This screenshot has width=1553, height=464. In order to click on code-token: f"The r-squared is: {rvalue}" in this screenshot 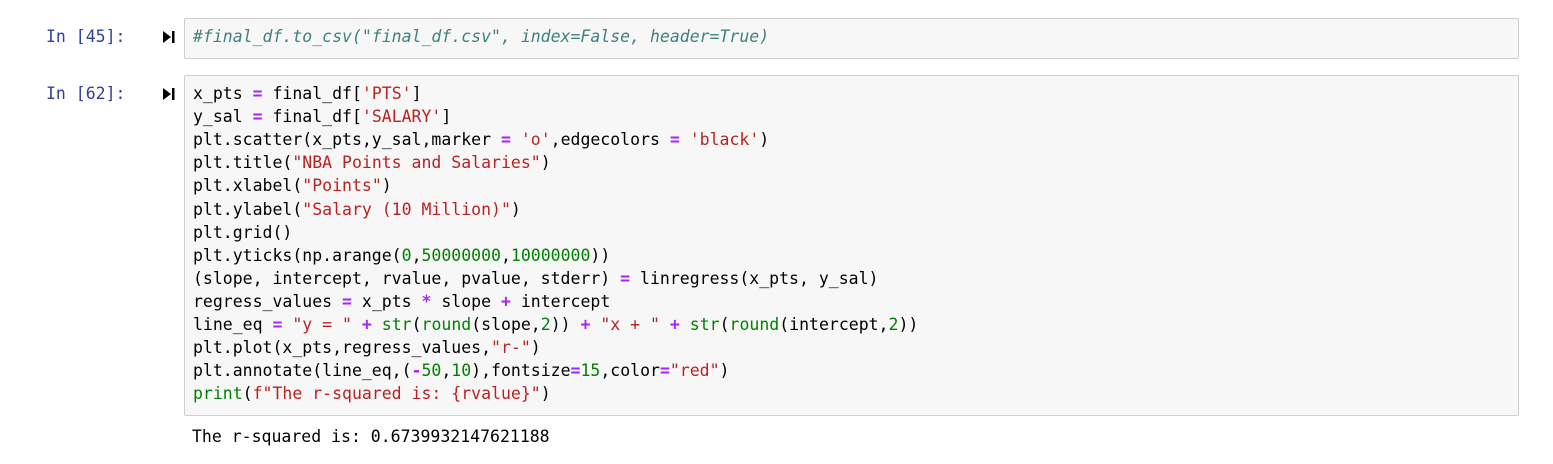, I will do `click(396, 394)`.